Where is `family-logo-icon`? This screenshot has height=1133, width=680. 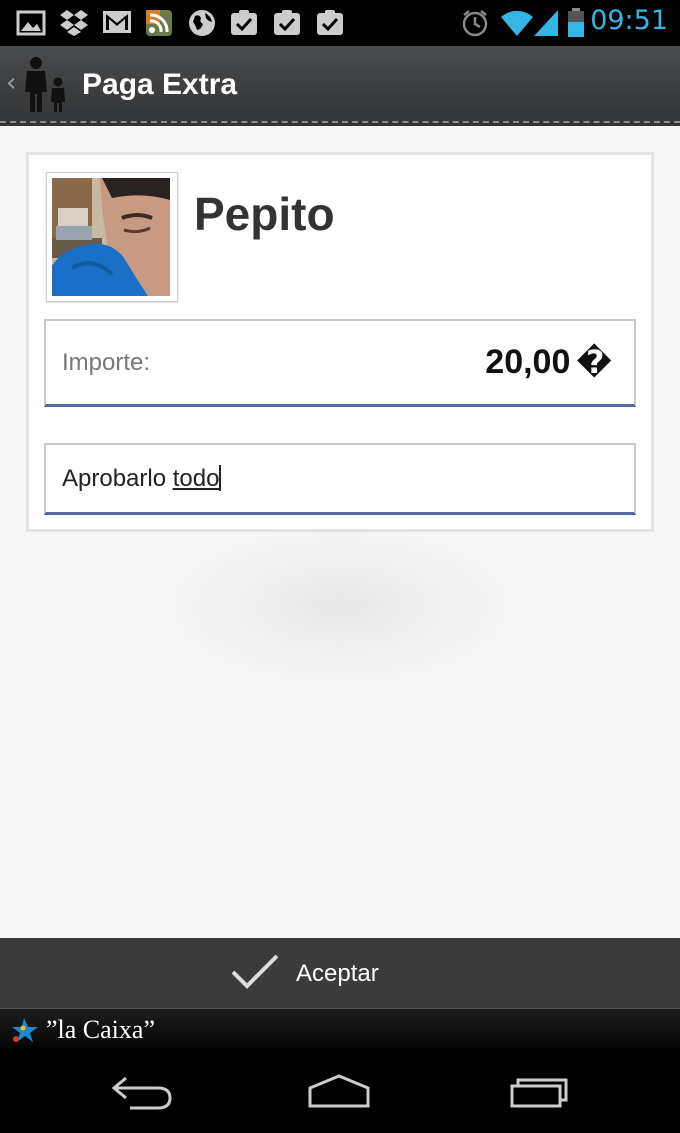
family-logo-icon is located at coordinates (44, 87).